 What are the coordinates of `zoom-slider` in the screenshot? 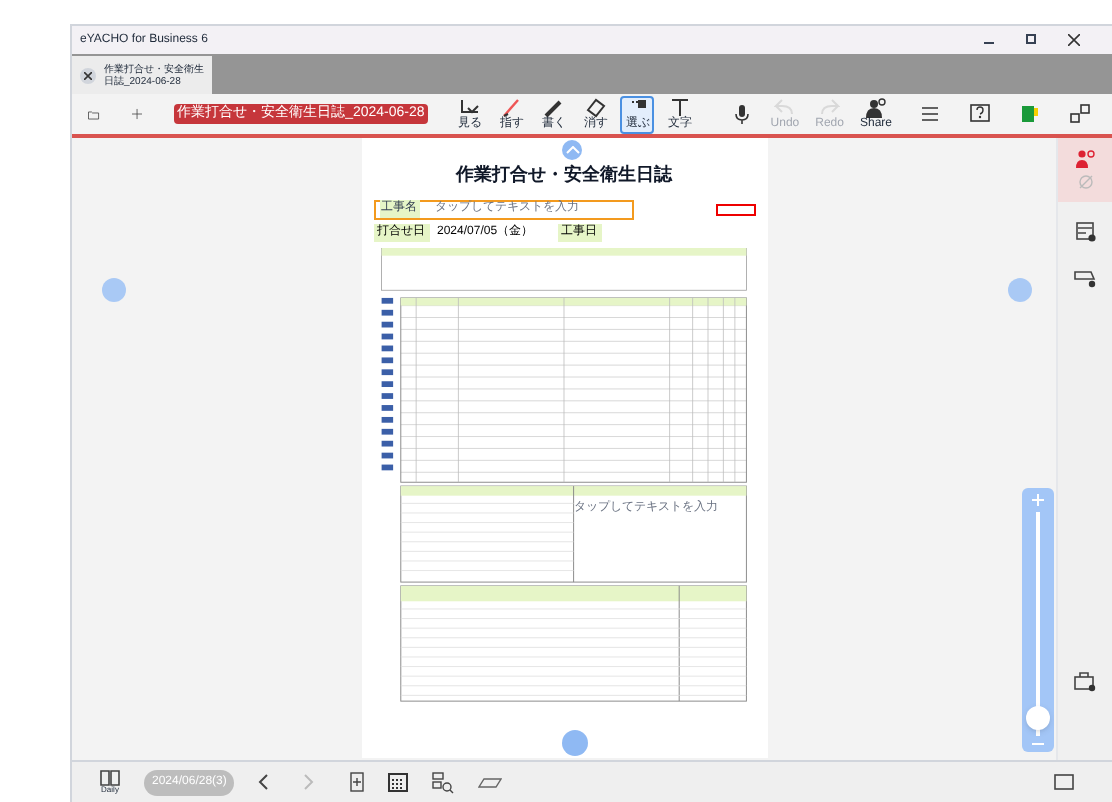 It's located at (1038, 620).